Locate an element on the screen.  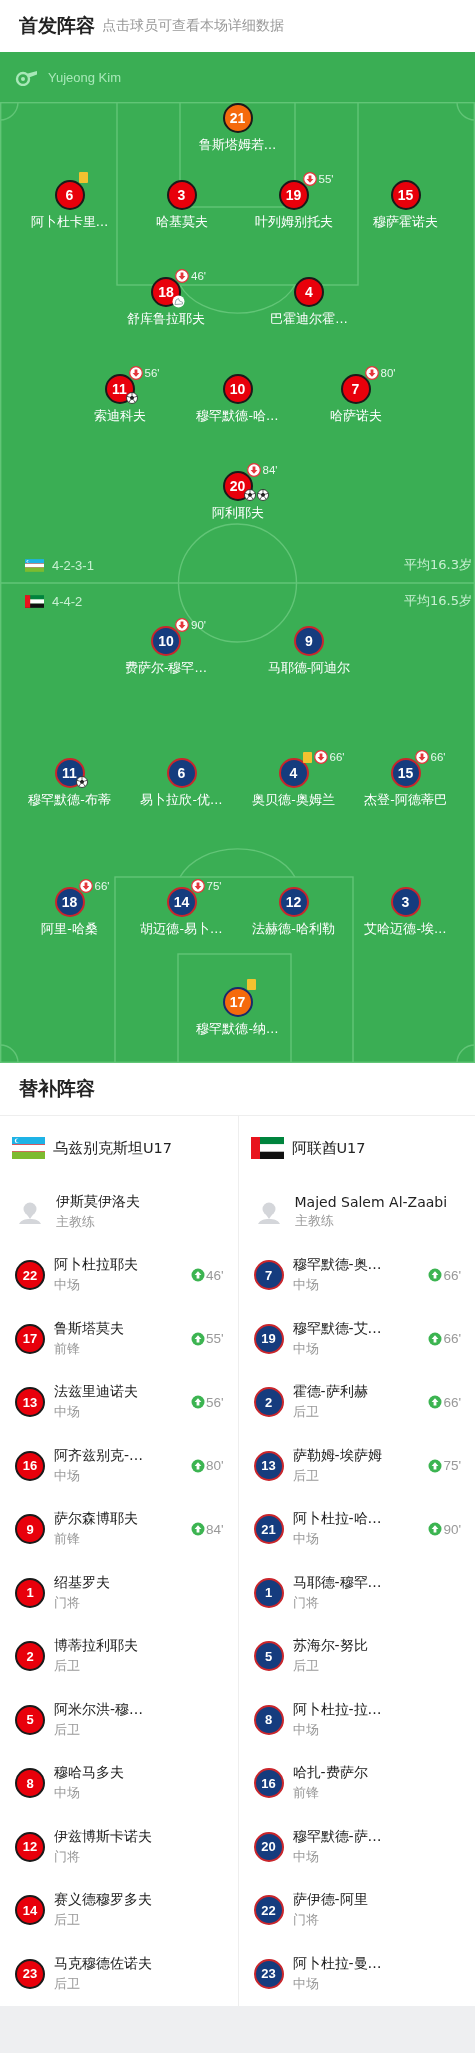
average-age: 平均16.3岁 is located at coordinates (438, 565).